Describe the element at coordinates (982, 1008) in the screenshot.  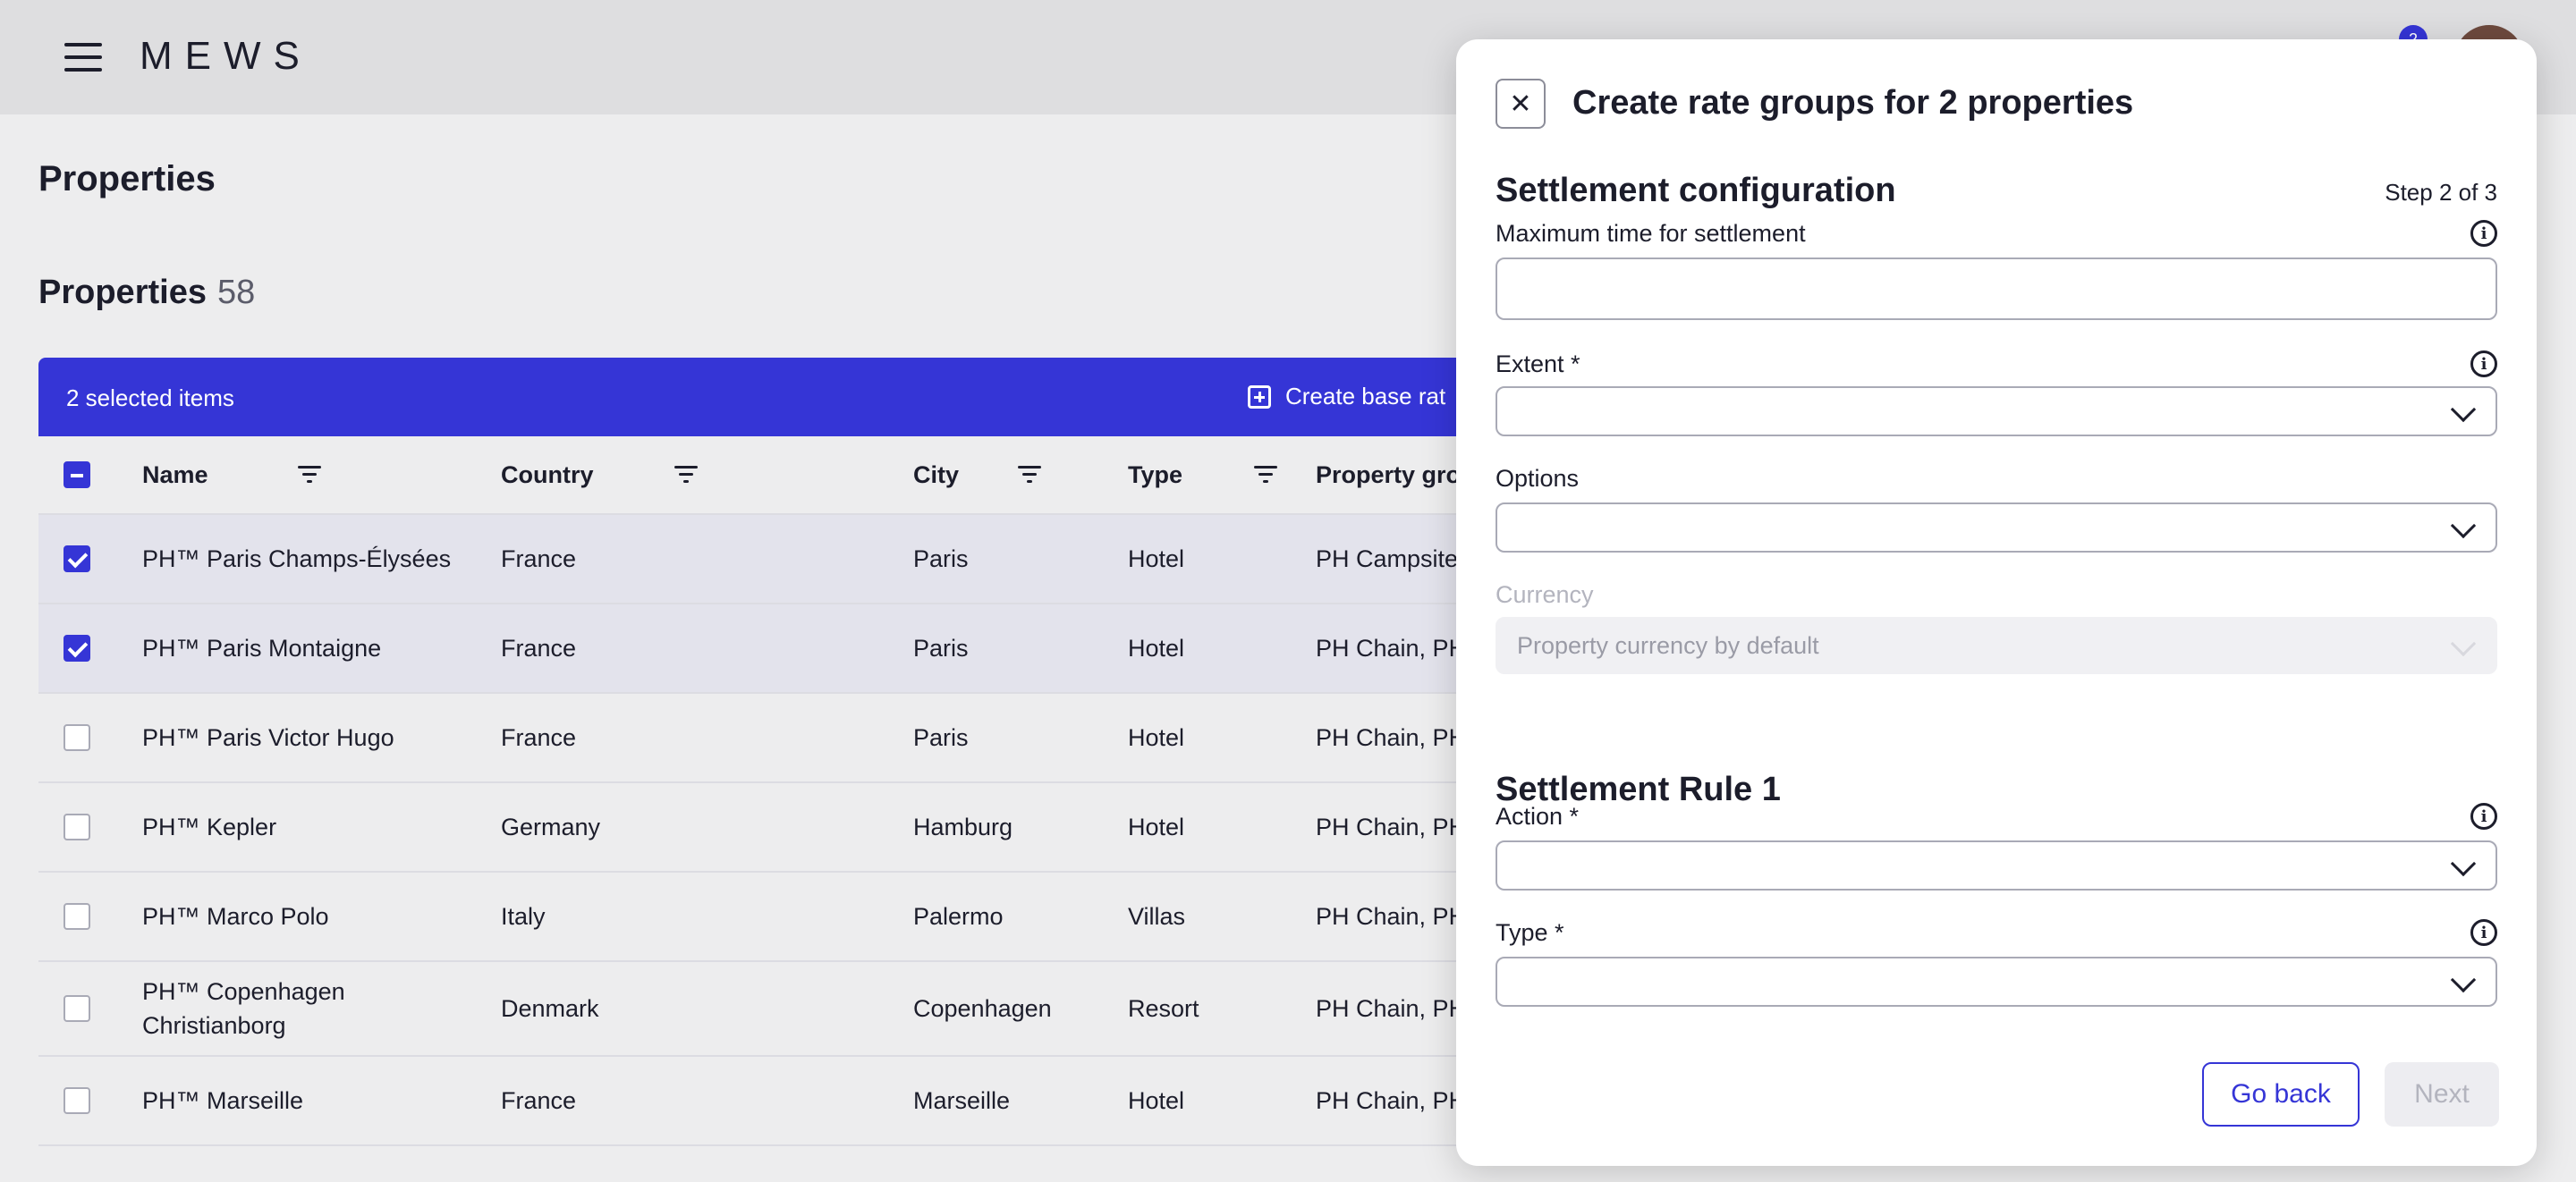
I see `cell-city: Copenhagen` at that location.